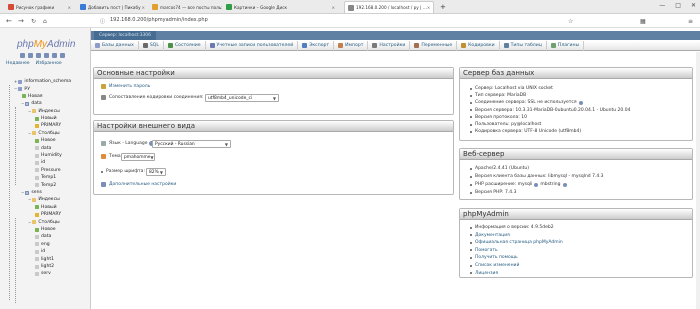 Image resolution: width=700 pixels, height=309 pixels. I want to click on sidebar-tree-item: light1, so click(44, 259).